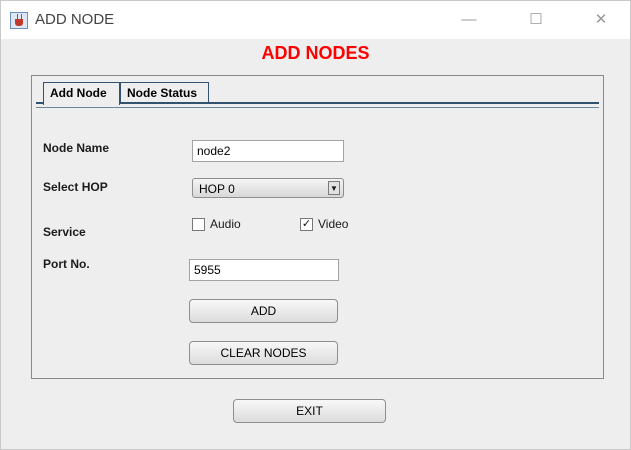  What do you see at coordinates (268, 188) in the screenshot?
I see `hop-select: HOP 0 ▼` at bounding box center [268, 188].